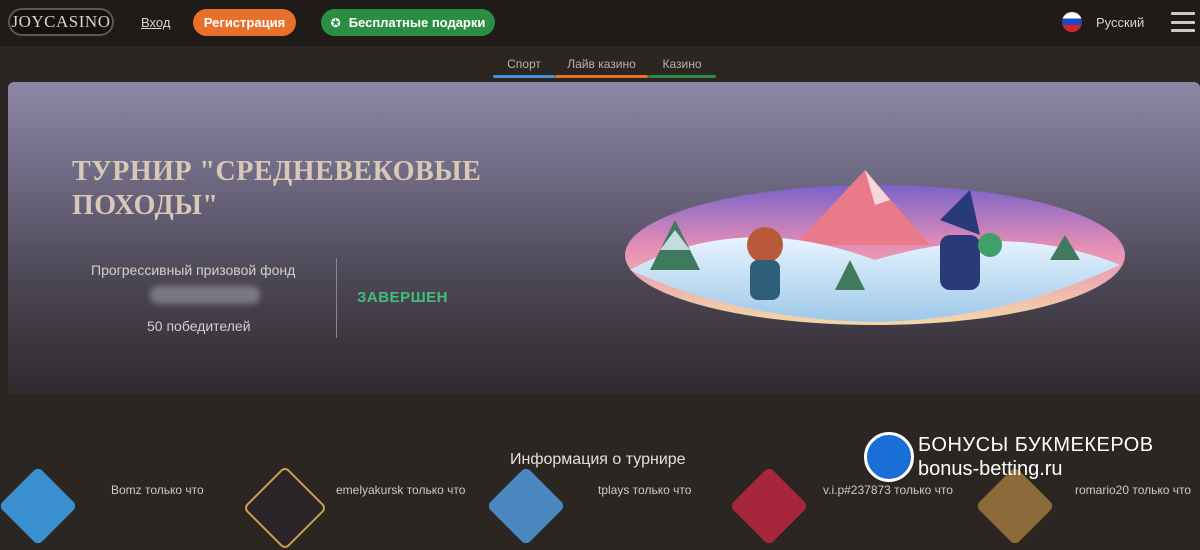 This screenshot has width=1200, height=550. Describe the element at coordinates (682, 64) in the screenshot. I see `tab-casino-label: Казино` at that location.